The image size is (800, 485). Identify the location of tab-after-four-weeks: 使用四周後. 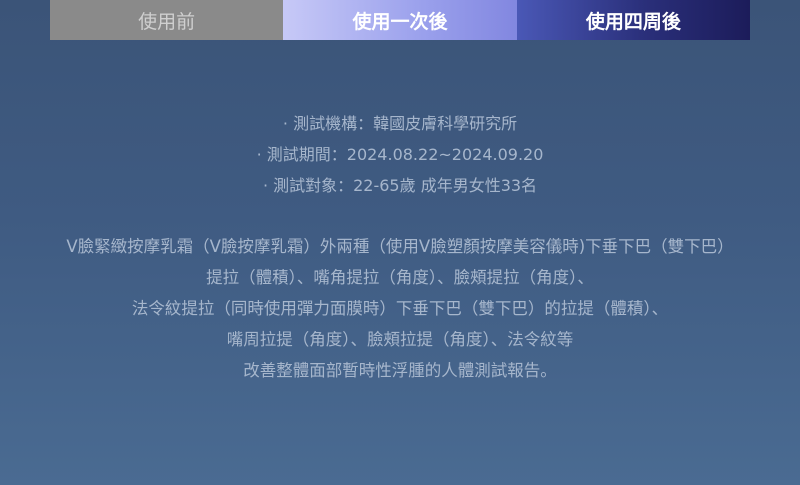
(633, 20).